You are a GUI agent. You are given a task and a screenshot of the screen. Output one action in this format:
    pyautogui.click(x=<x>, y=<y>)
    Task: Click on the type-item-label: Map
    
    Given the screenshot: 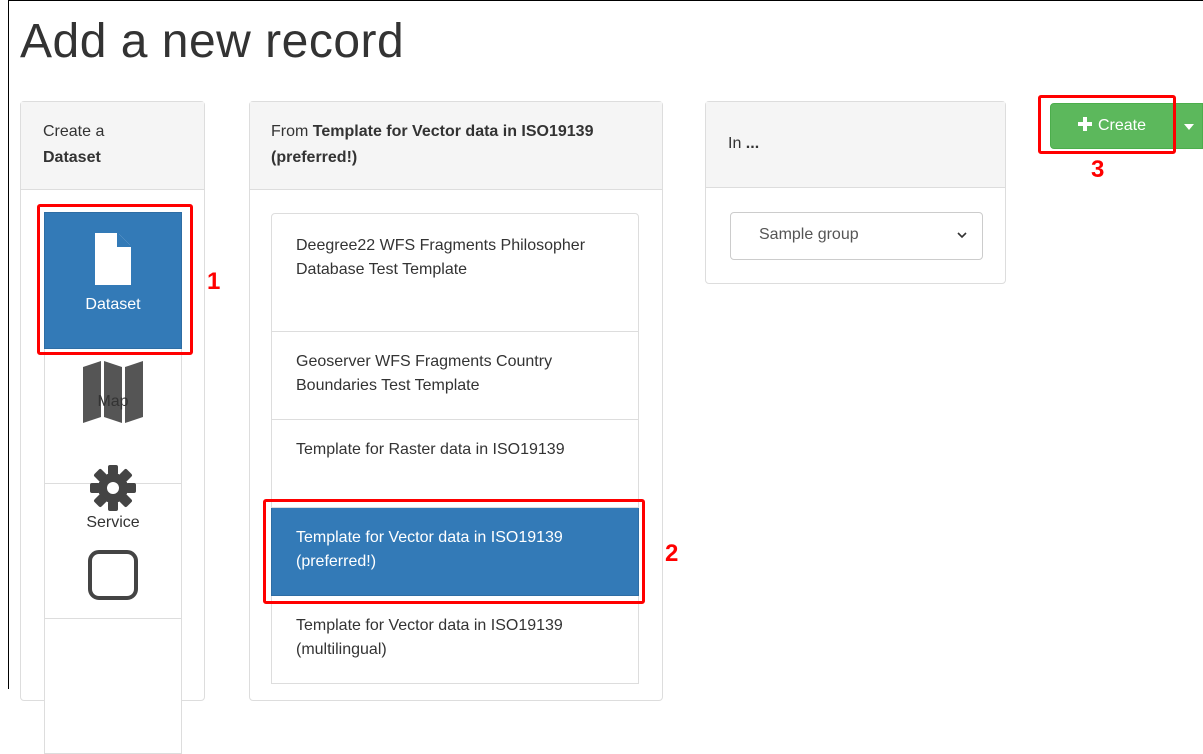 What is the action you would take?
    pyautogui.click(x=113, y=401)
    